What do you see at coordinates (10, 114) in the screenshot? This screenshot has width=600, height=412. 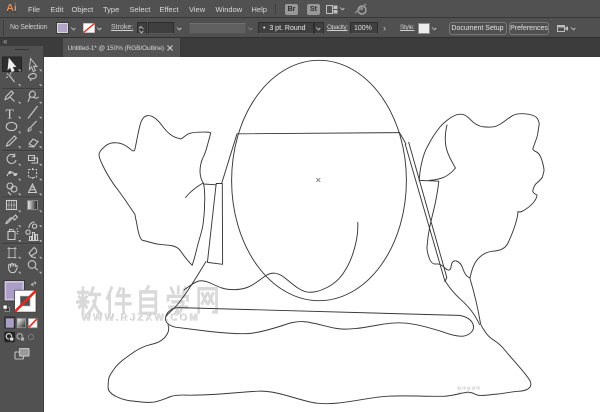 I see `svg-text: T` at bounding box center [10, 114].